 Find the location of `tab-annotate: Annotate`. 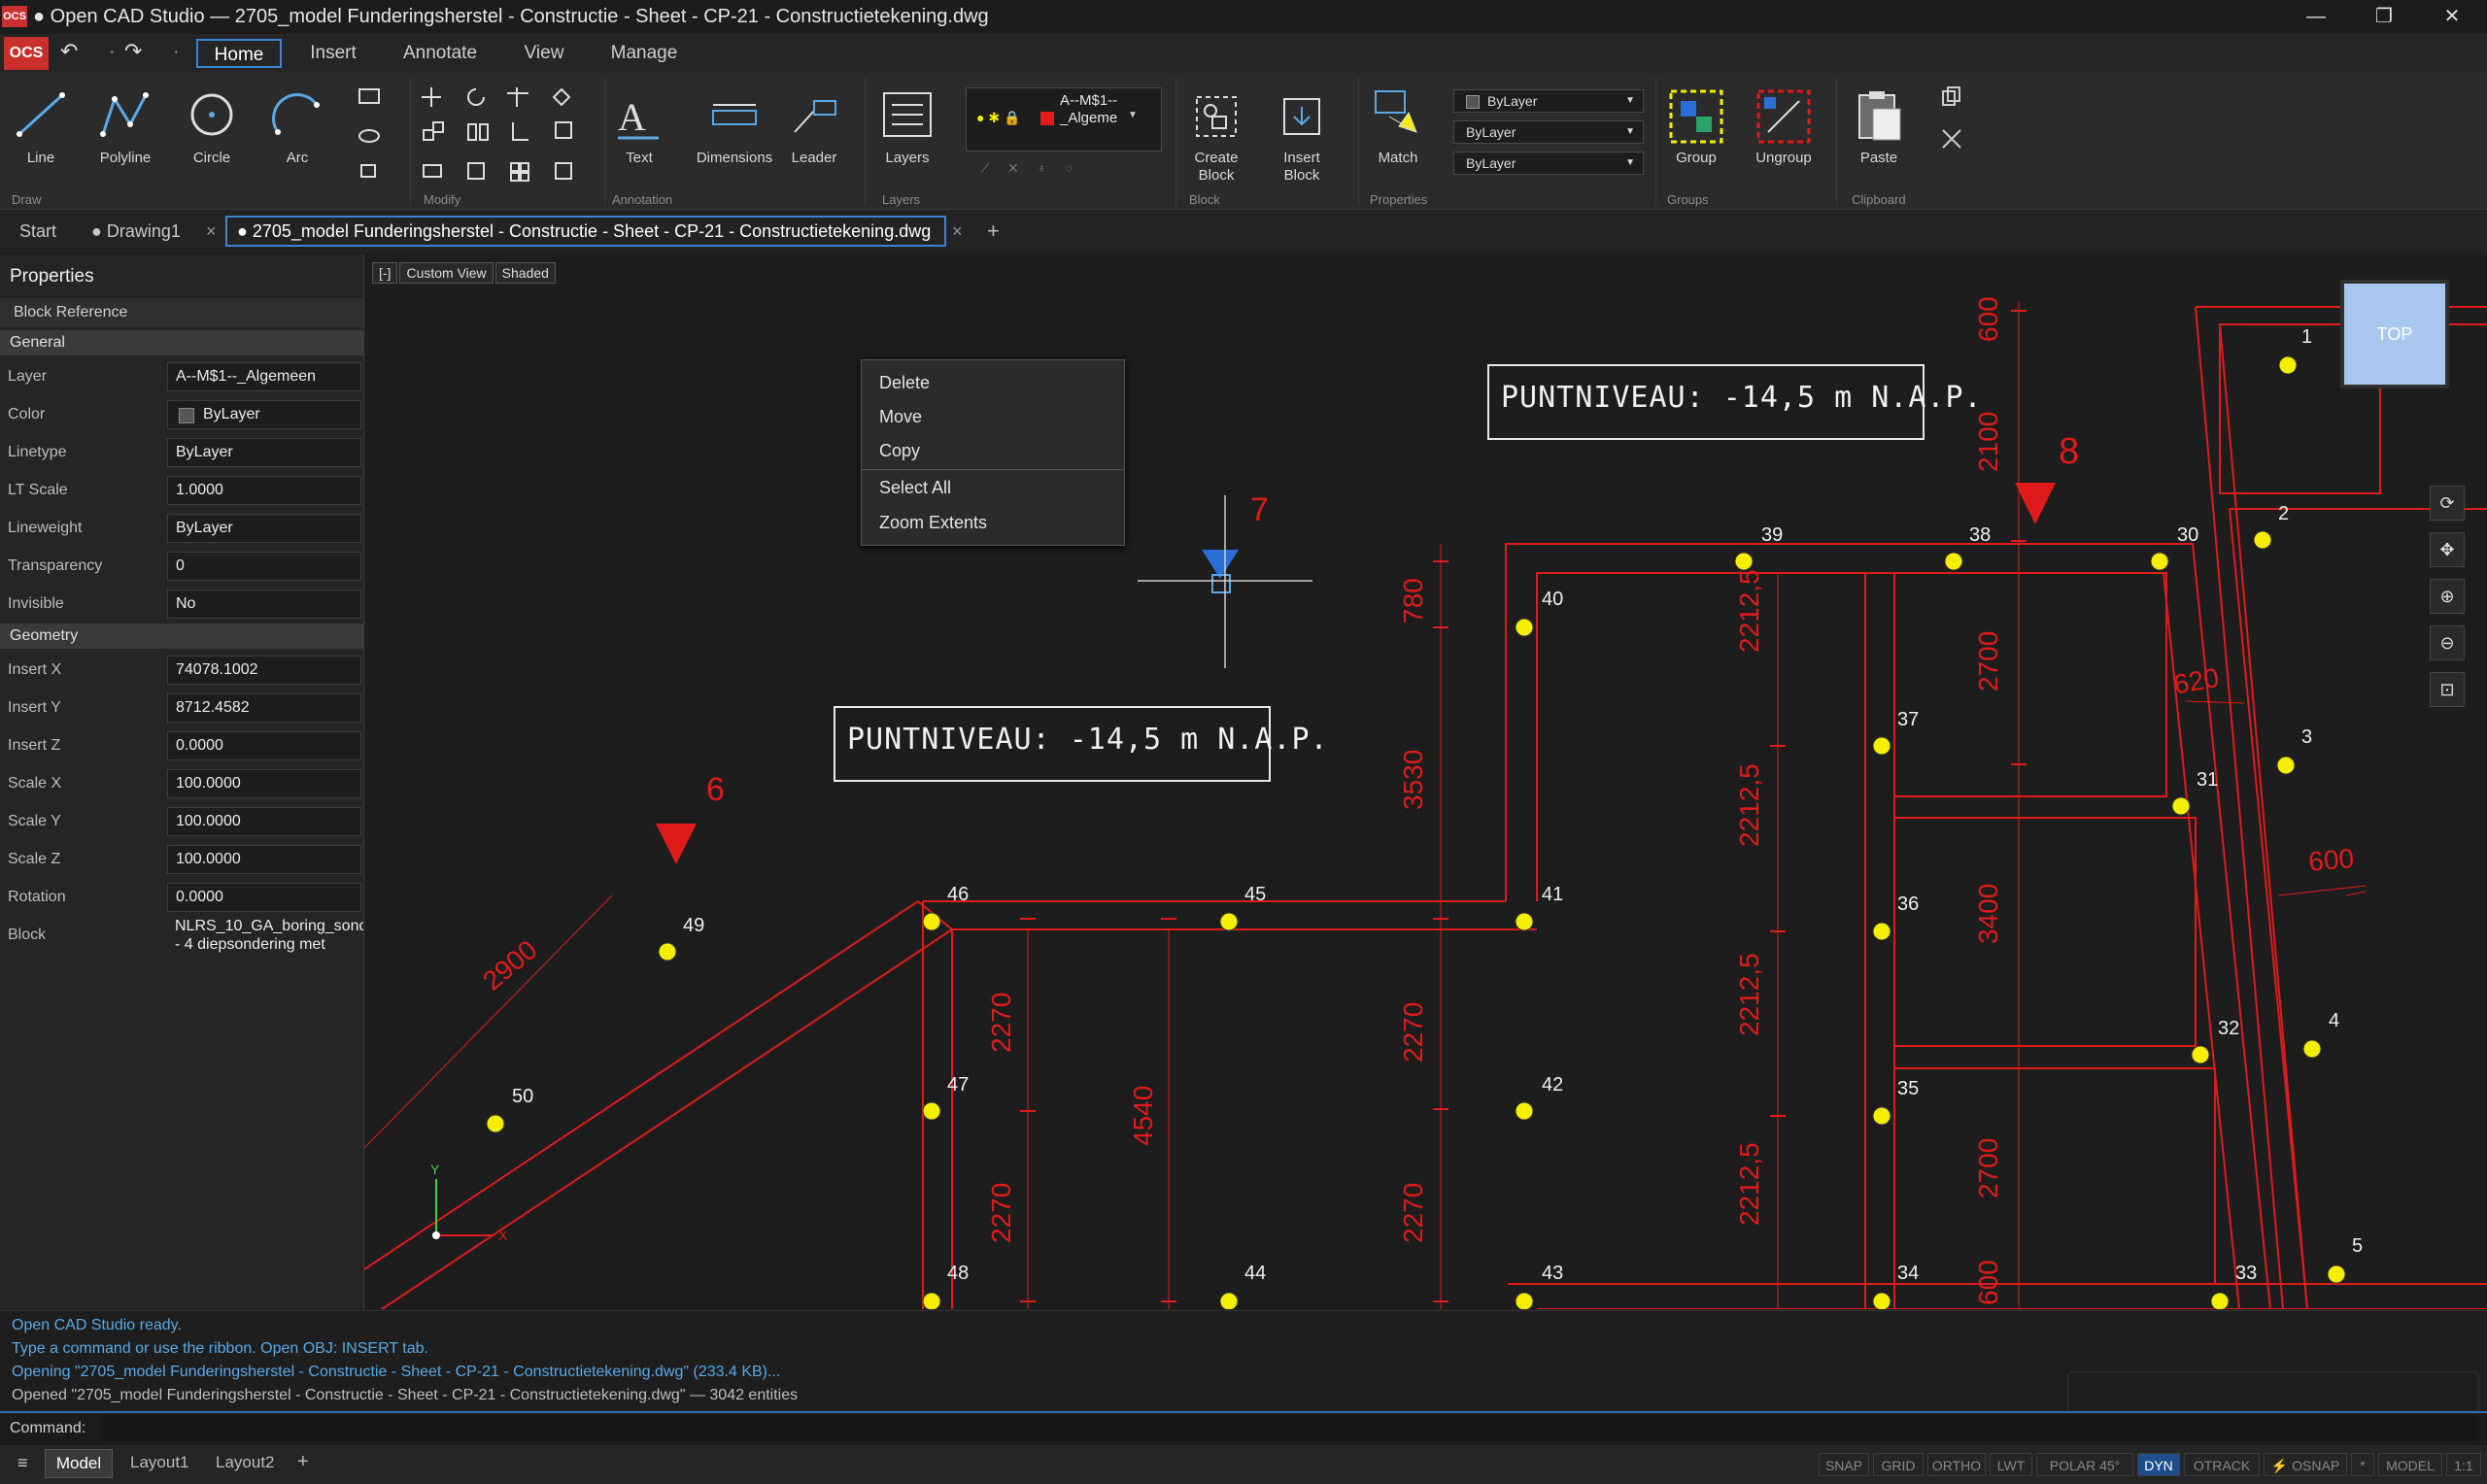

tab-annotate: Annotate is located at coordinates (440, 53).